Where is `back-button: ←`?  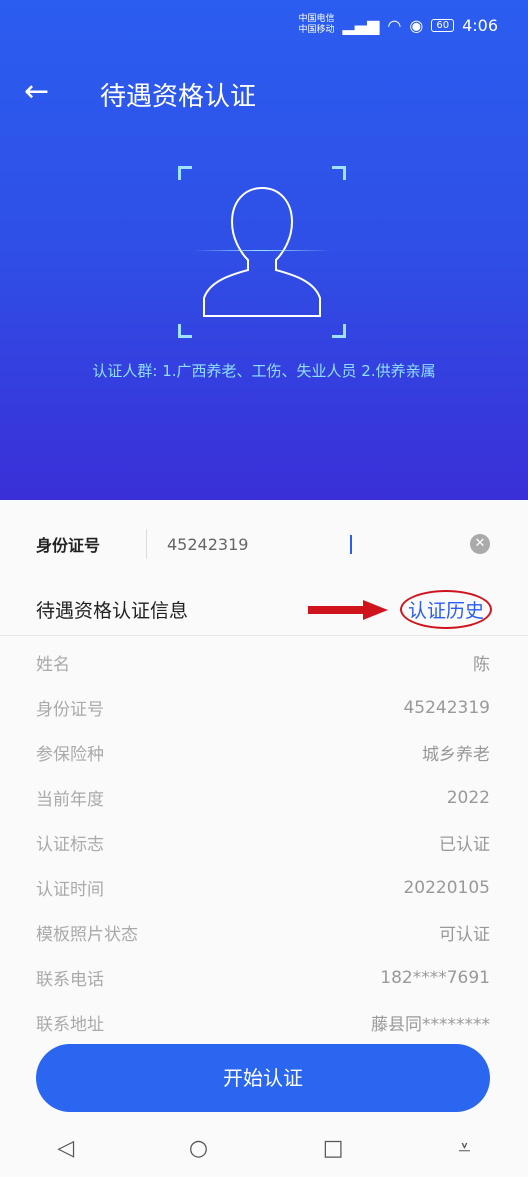
back-button: ← is located at coordinates (36, 91).